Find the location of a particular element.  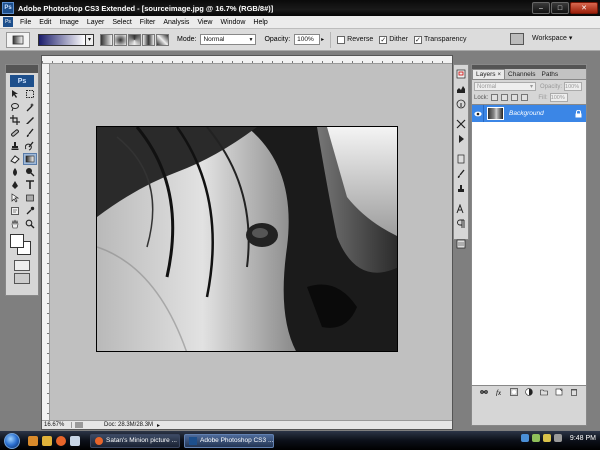

info-icon is located at coordinates (461, 104).